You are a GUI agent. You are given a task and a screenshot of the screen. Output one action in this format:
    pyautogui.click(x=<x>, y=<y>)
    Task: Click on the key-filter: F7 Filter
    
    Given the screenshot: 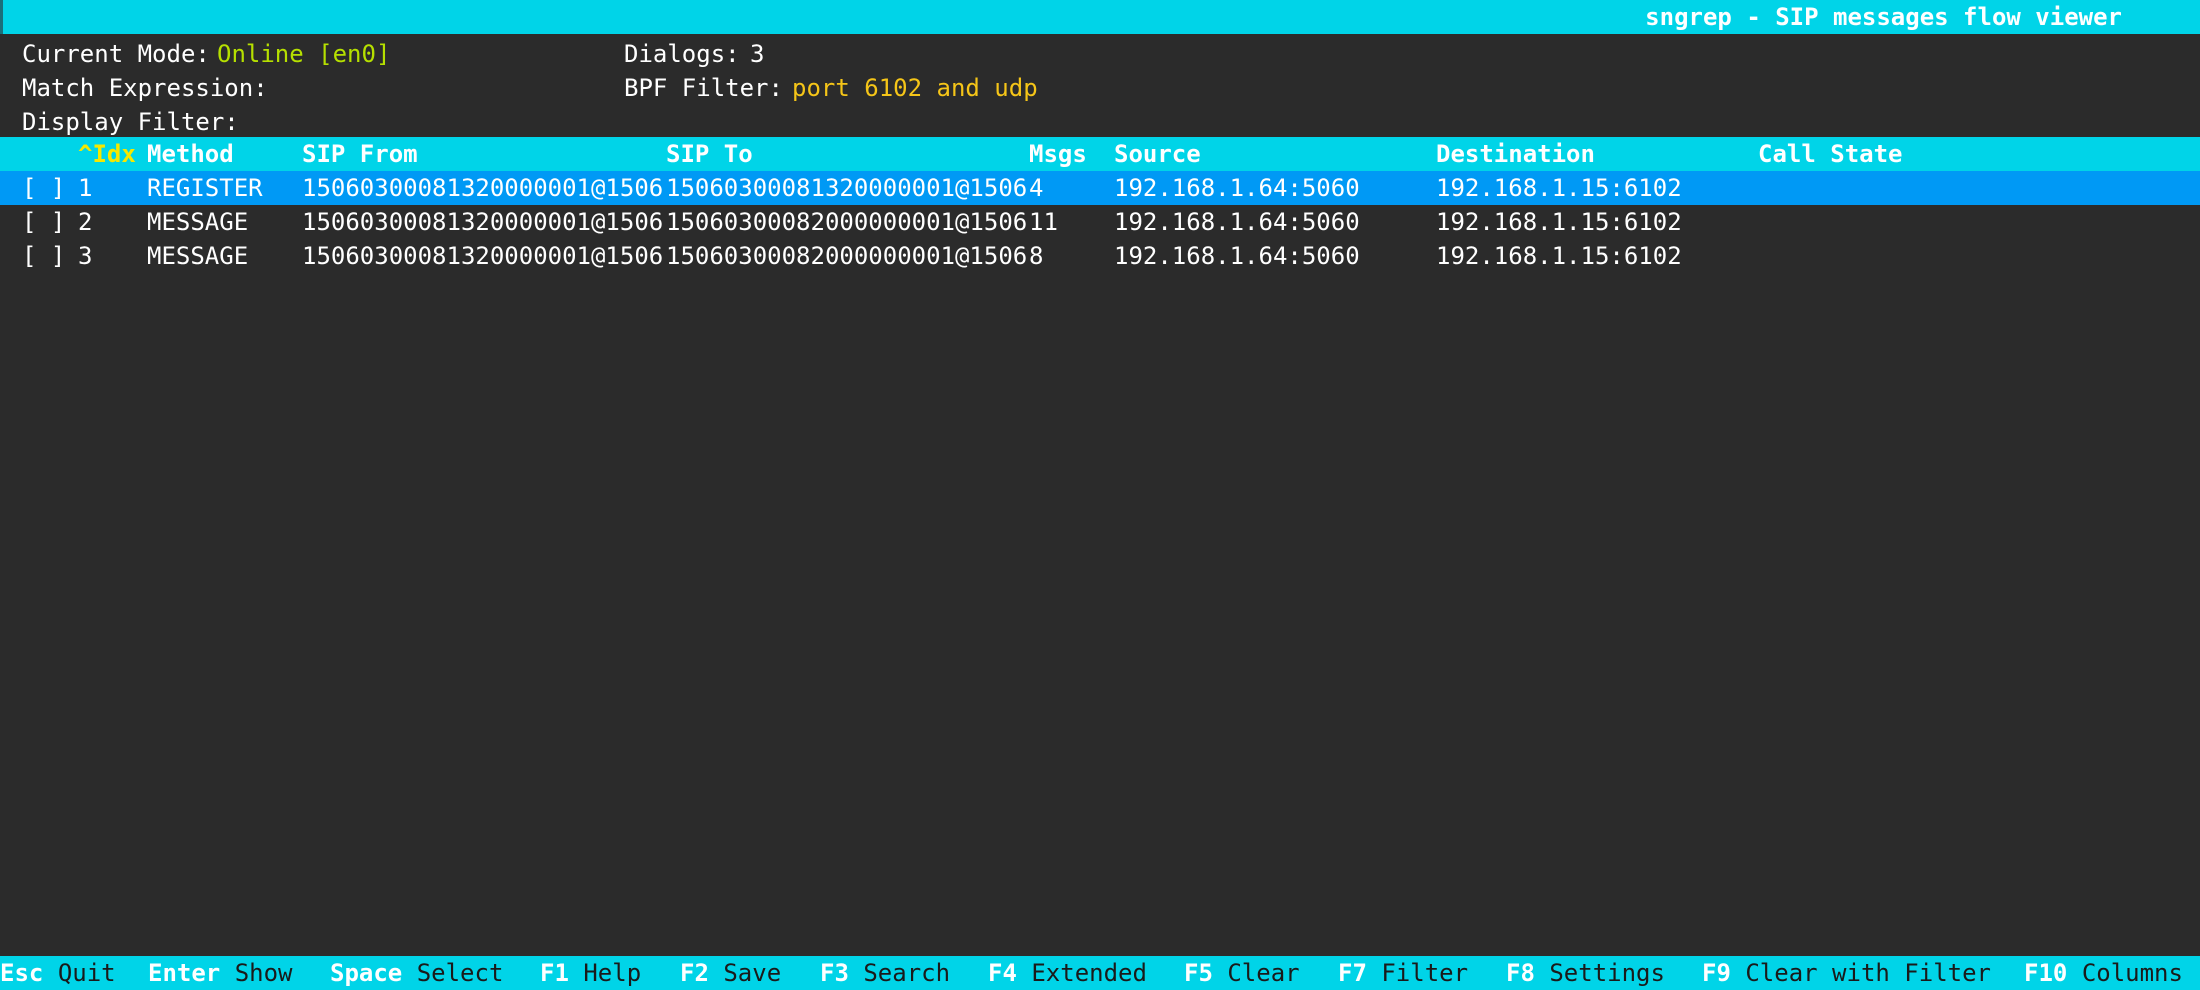 What is the action you would take?
    pyautogui.click(x=1403, y=973)
    